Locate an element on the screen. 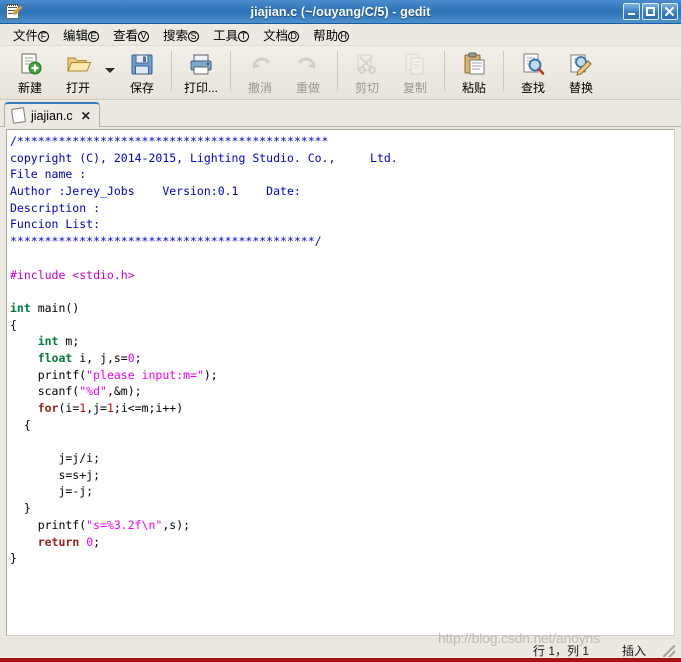  menu-item-1: 文件 F is located at coordinates (31, 34).